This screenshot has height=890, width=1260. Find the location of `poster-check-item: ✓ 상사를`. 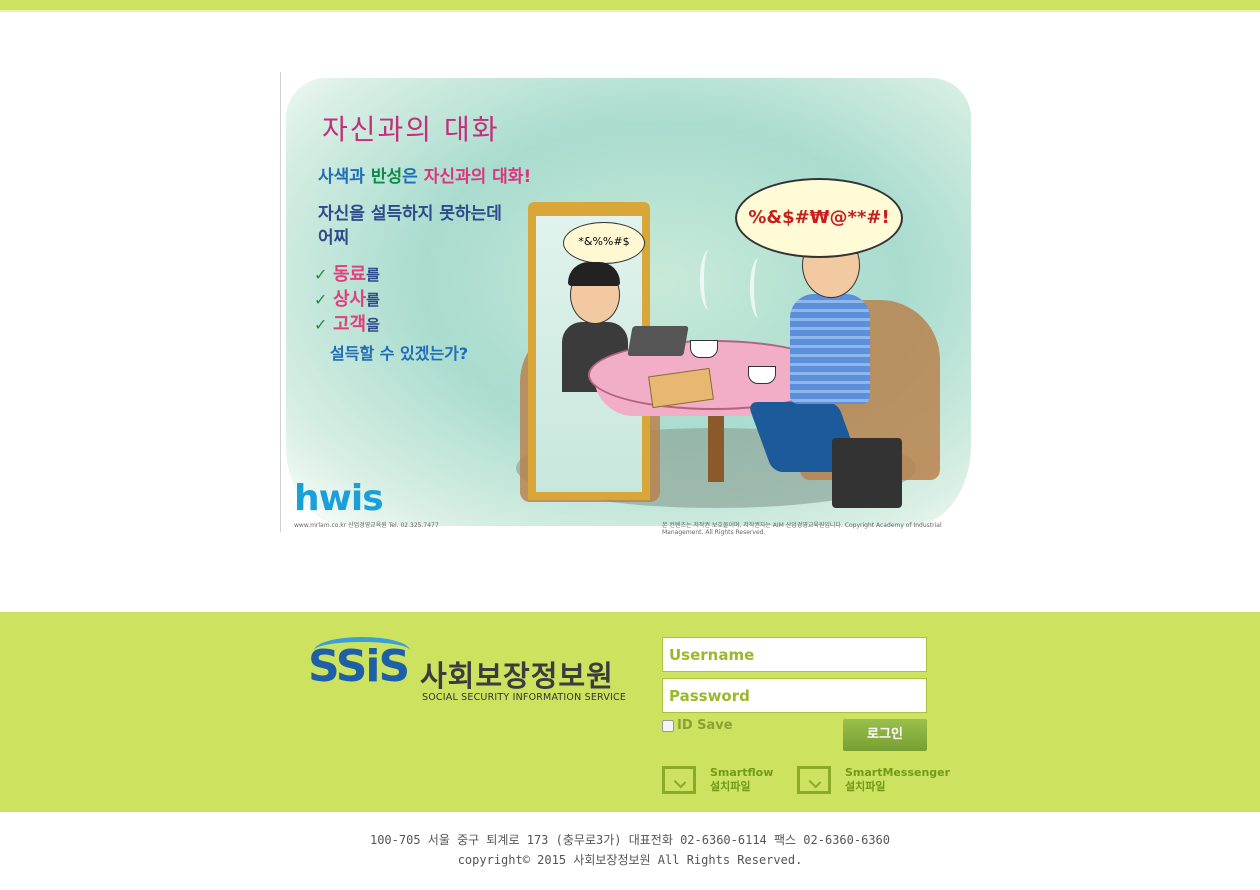

poster-check-item: ✓ 상사를 is located at coordinates (347, 298).